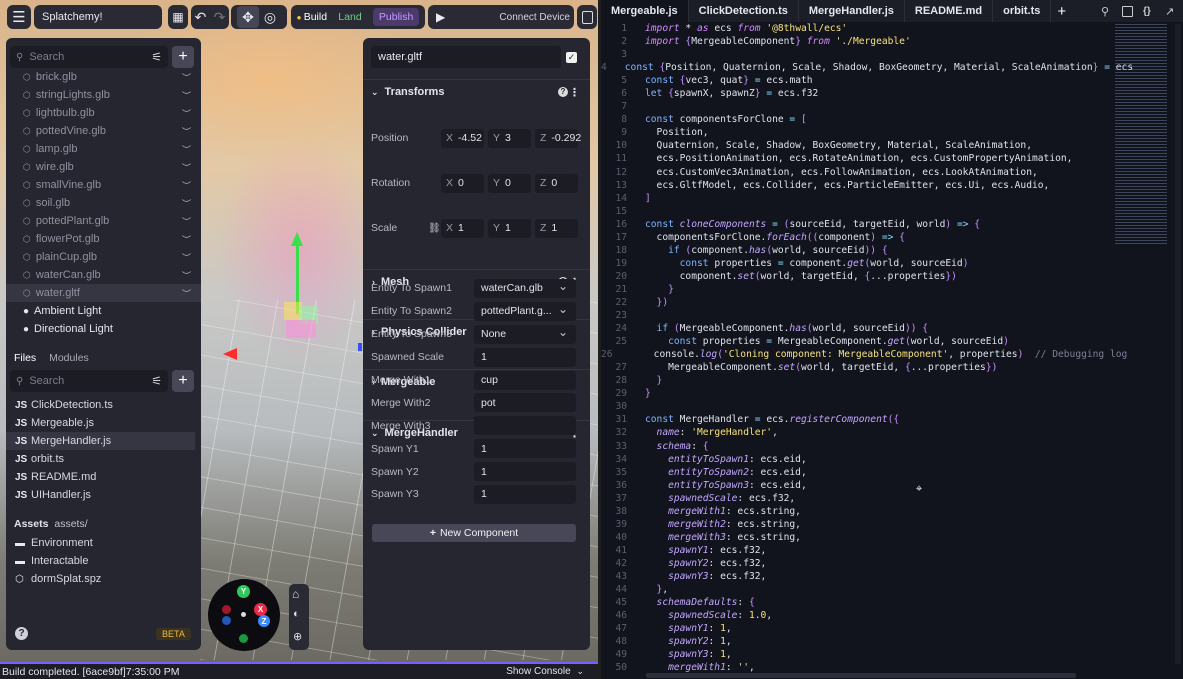  What do you see at coordinates (200, 17) in the screenshot?
I see `undo-icon: ↶` at bounding box center [200, 17].